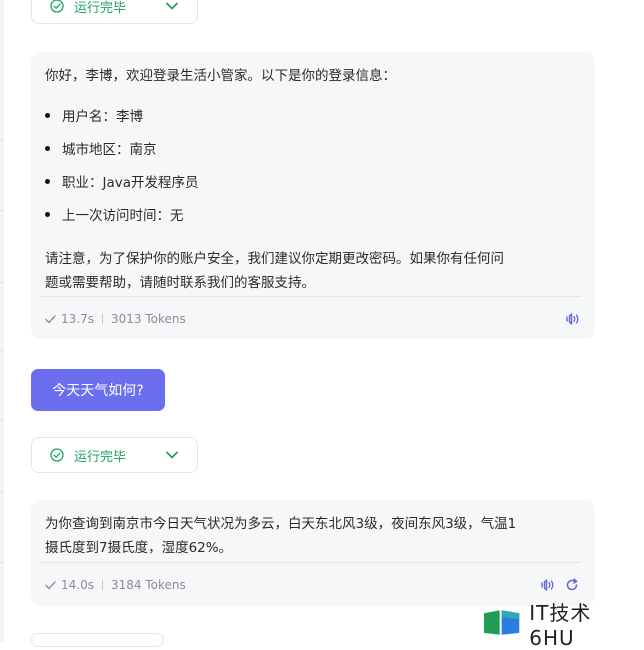 The width and height of the screenshot is (644, 650). What do you see at coordinates (572, 585) in the screenshot?
I see `refresh-icon` at bounding box center [572, 585].